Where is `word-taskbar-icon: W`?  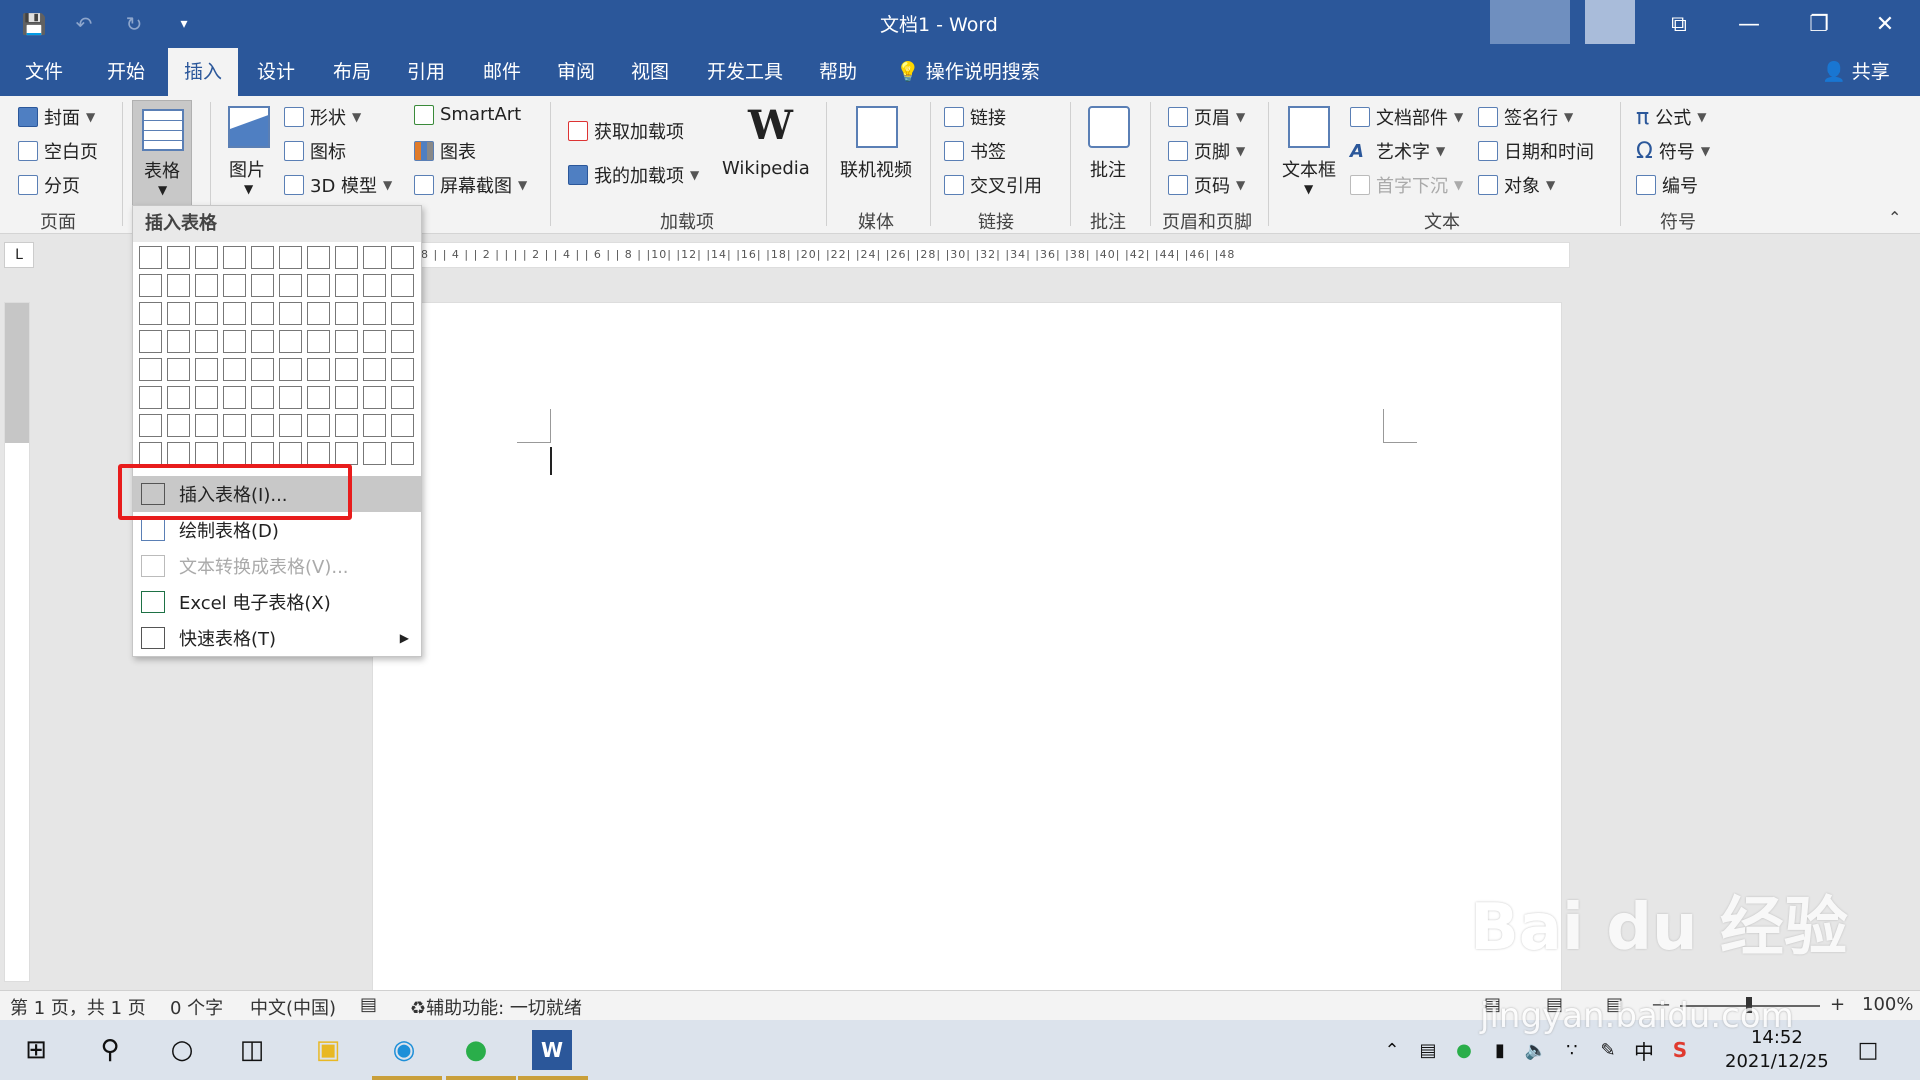 word-taskbar-icon: W is located at coordinates (552, 1050).